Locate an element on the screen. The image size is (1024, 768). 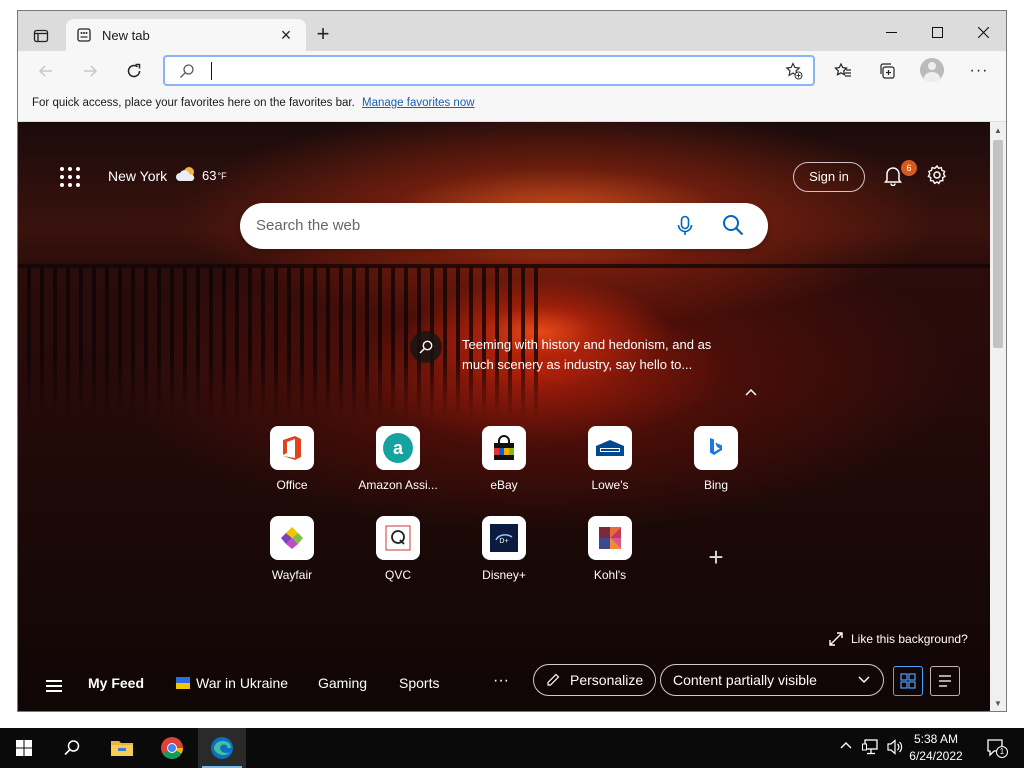
folder-icon is located at coordinates (122, 748).